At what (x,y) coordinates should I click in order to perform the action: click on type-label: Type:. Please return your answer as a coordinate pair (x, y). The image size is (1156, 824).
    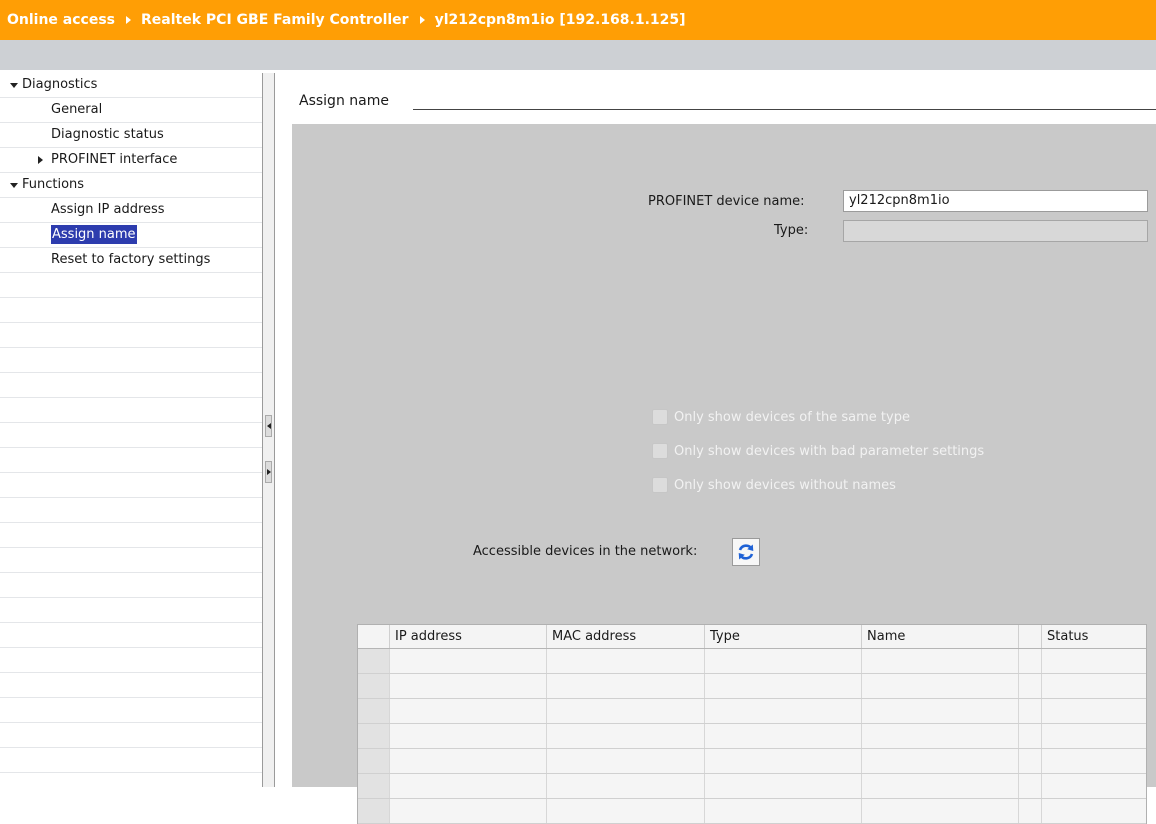
    Looking at the image, I should click on (791, 230).